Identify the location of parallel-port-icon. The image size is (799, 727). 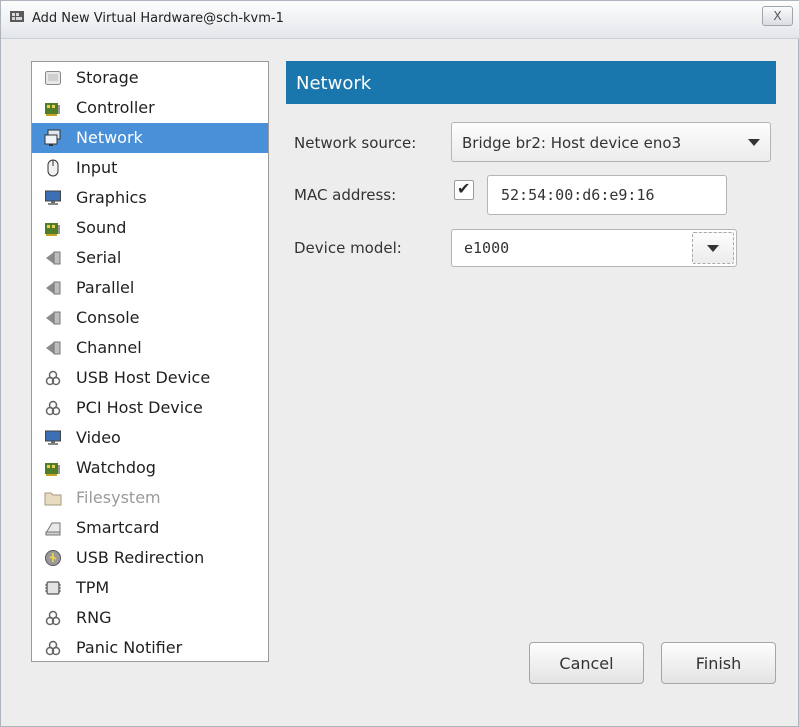
(53, 288).